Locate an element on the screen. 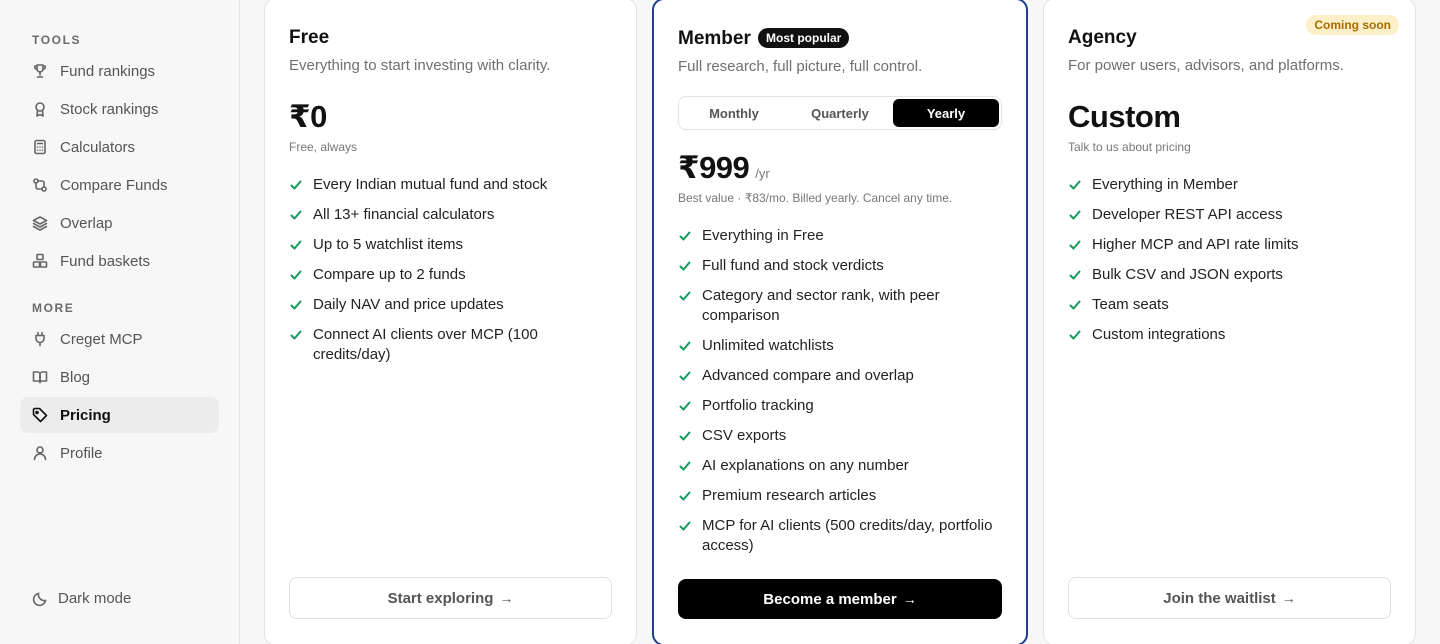 The width and height of the screenshot is (1440, 644). sidebar-item-label: Profile is located at coordinates (81, 453).